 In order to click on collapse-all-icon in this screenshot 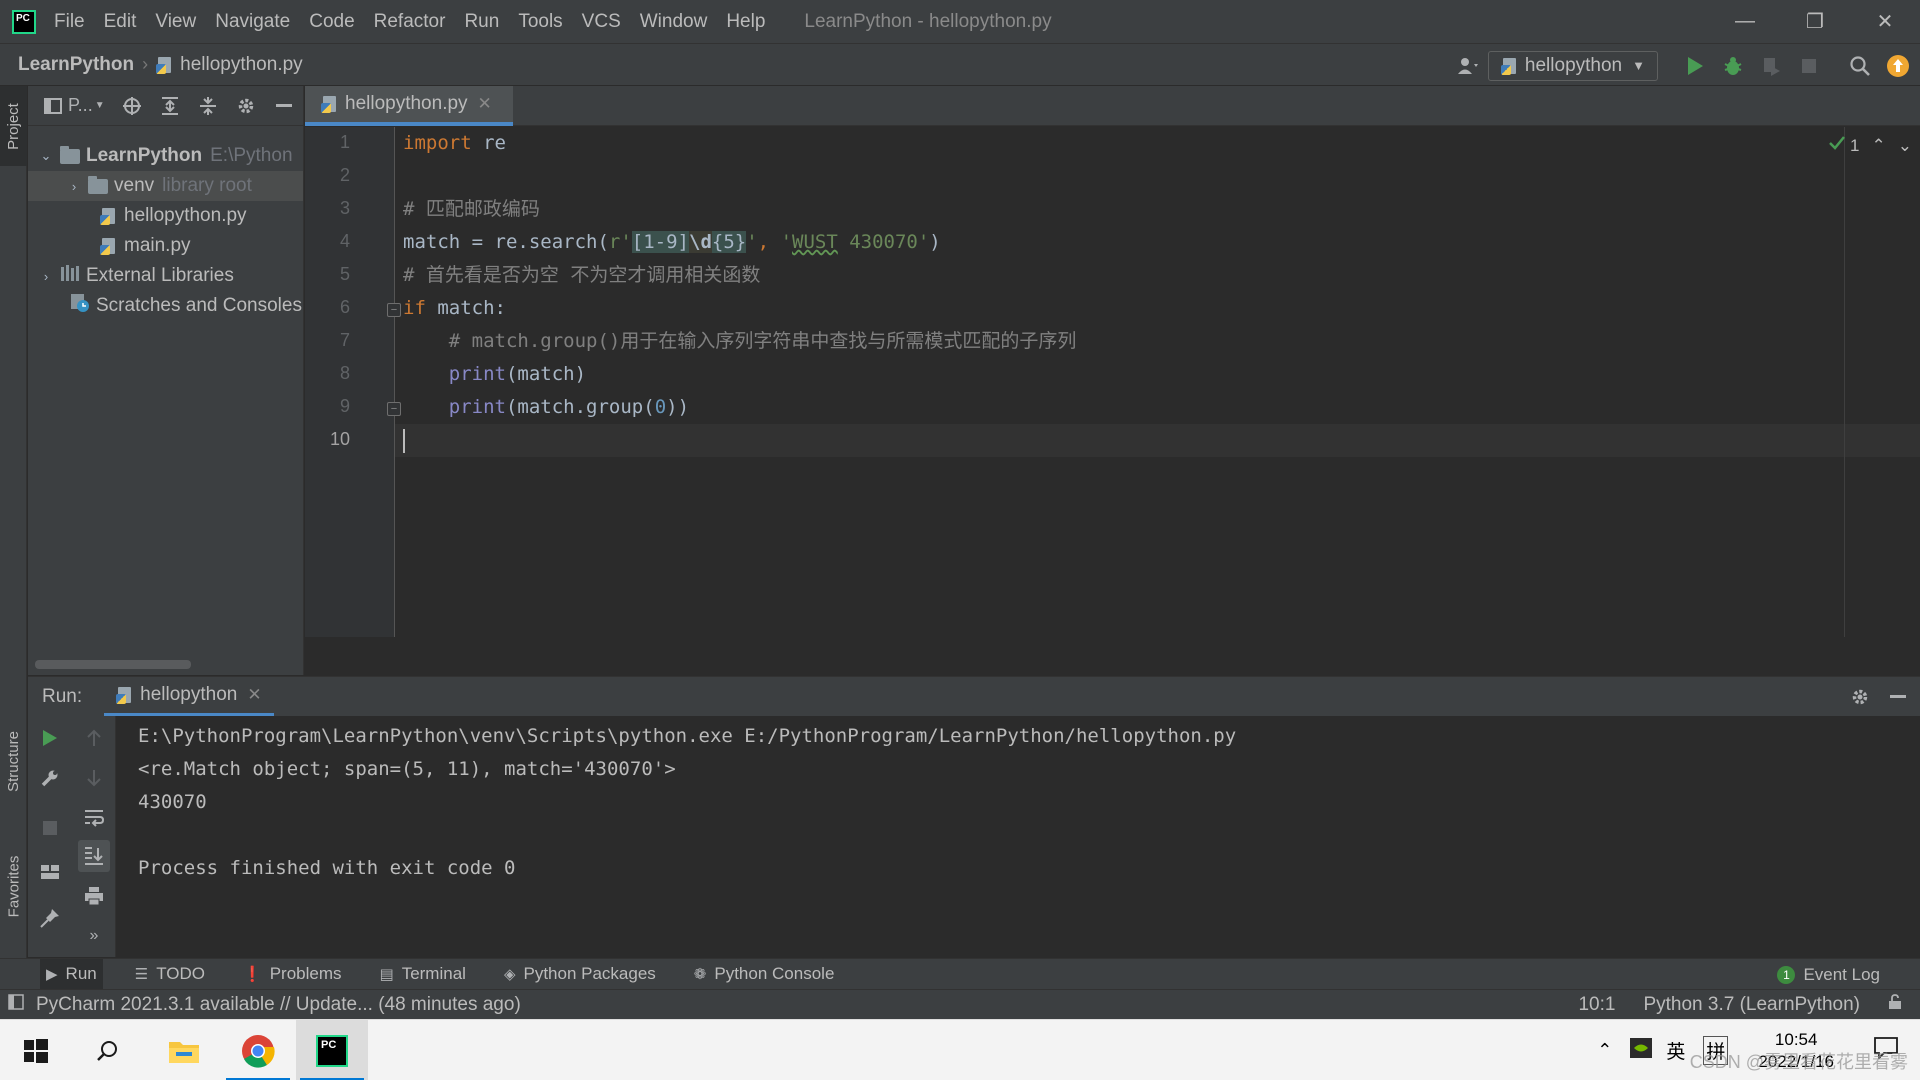, I will do `click(208, 106)`.